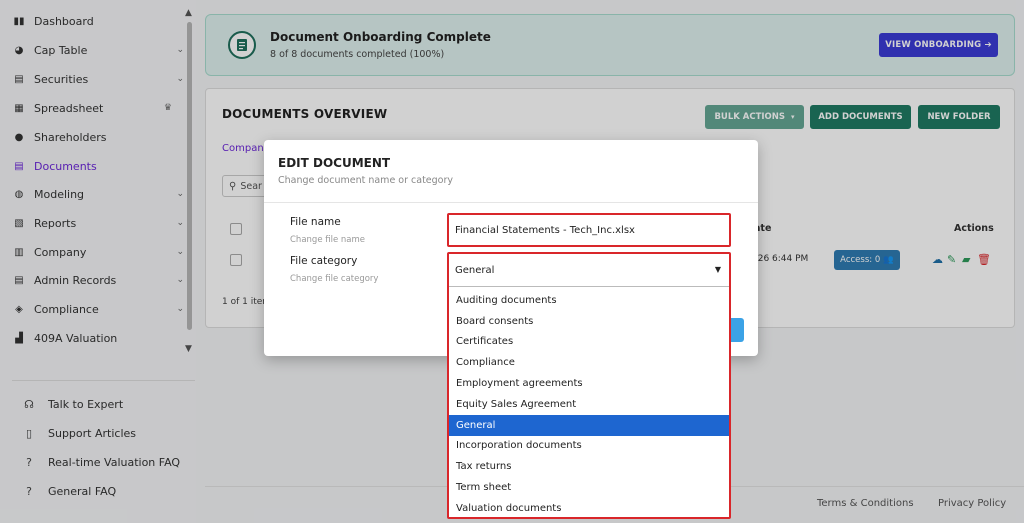  I want to click on category-option: Employment agreements, so click(589, 383).